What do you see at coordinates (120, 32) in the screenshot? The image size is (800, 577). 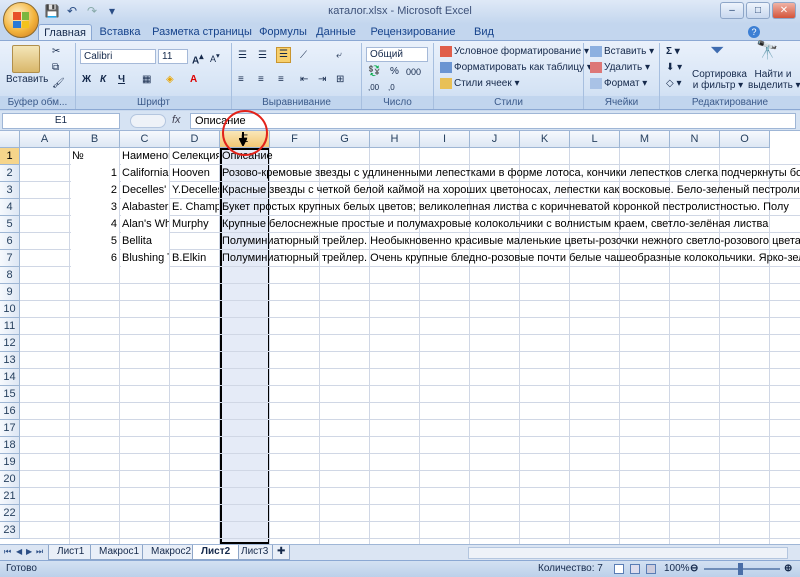 I see `tab-insert: Вставка` at bounding box center [120, 32].